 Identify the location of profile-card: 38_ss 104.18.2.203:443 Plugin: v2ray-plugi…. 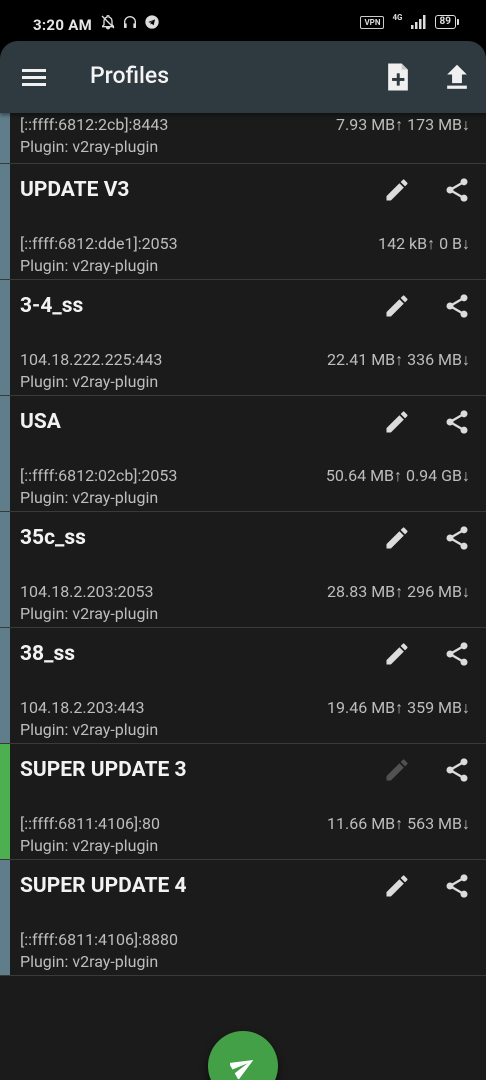
(243, 686).